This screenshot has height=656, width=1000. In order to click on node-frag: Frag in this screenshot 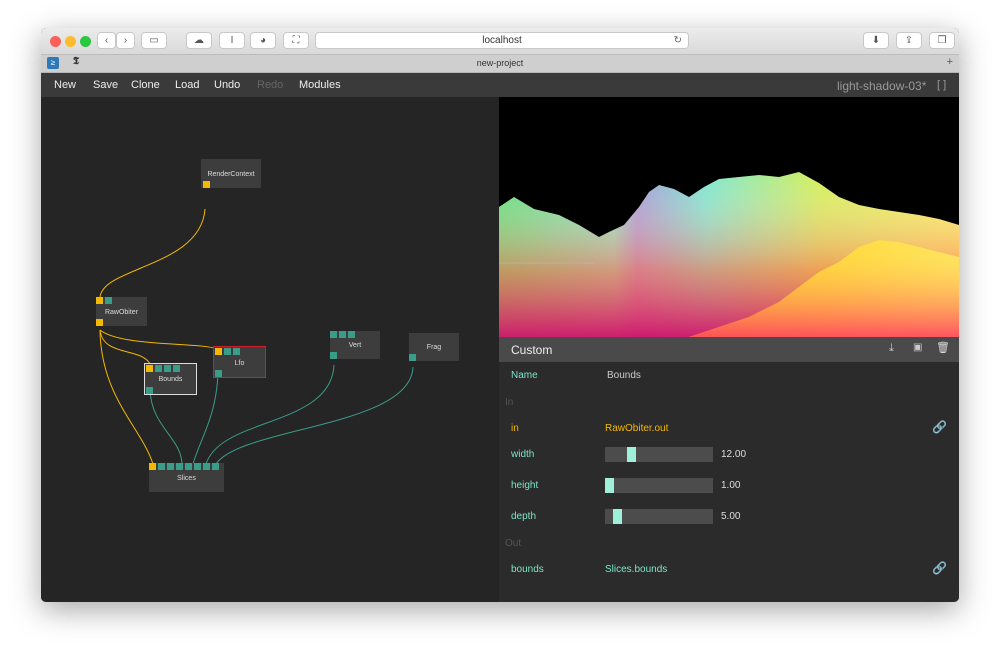, I will do `click(434, 347)`.